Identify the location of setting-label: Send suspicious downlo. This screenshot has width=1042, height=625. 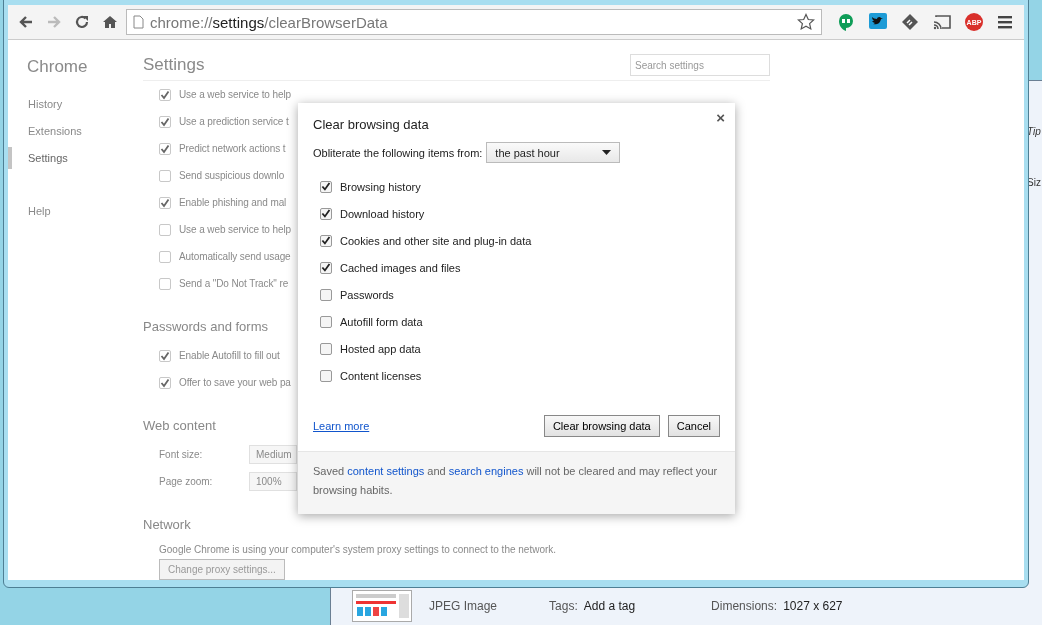
(232, 175).